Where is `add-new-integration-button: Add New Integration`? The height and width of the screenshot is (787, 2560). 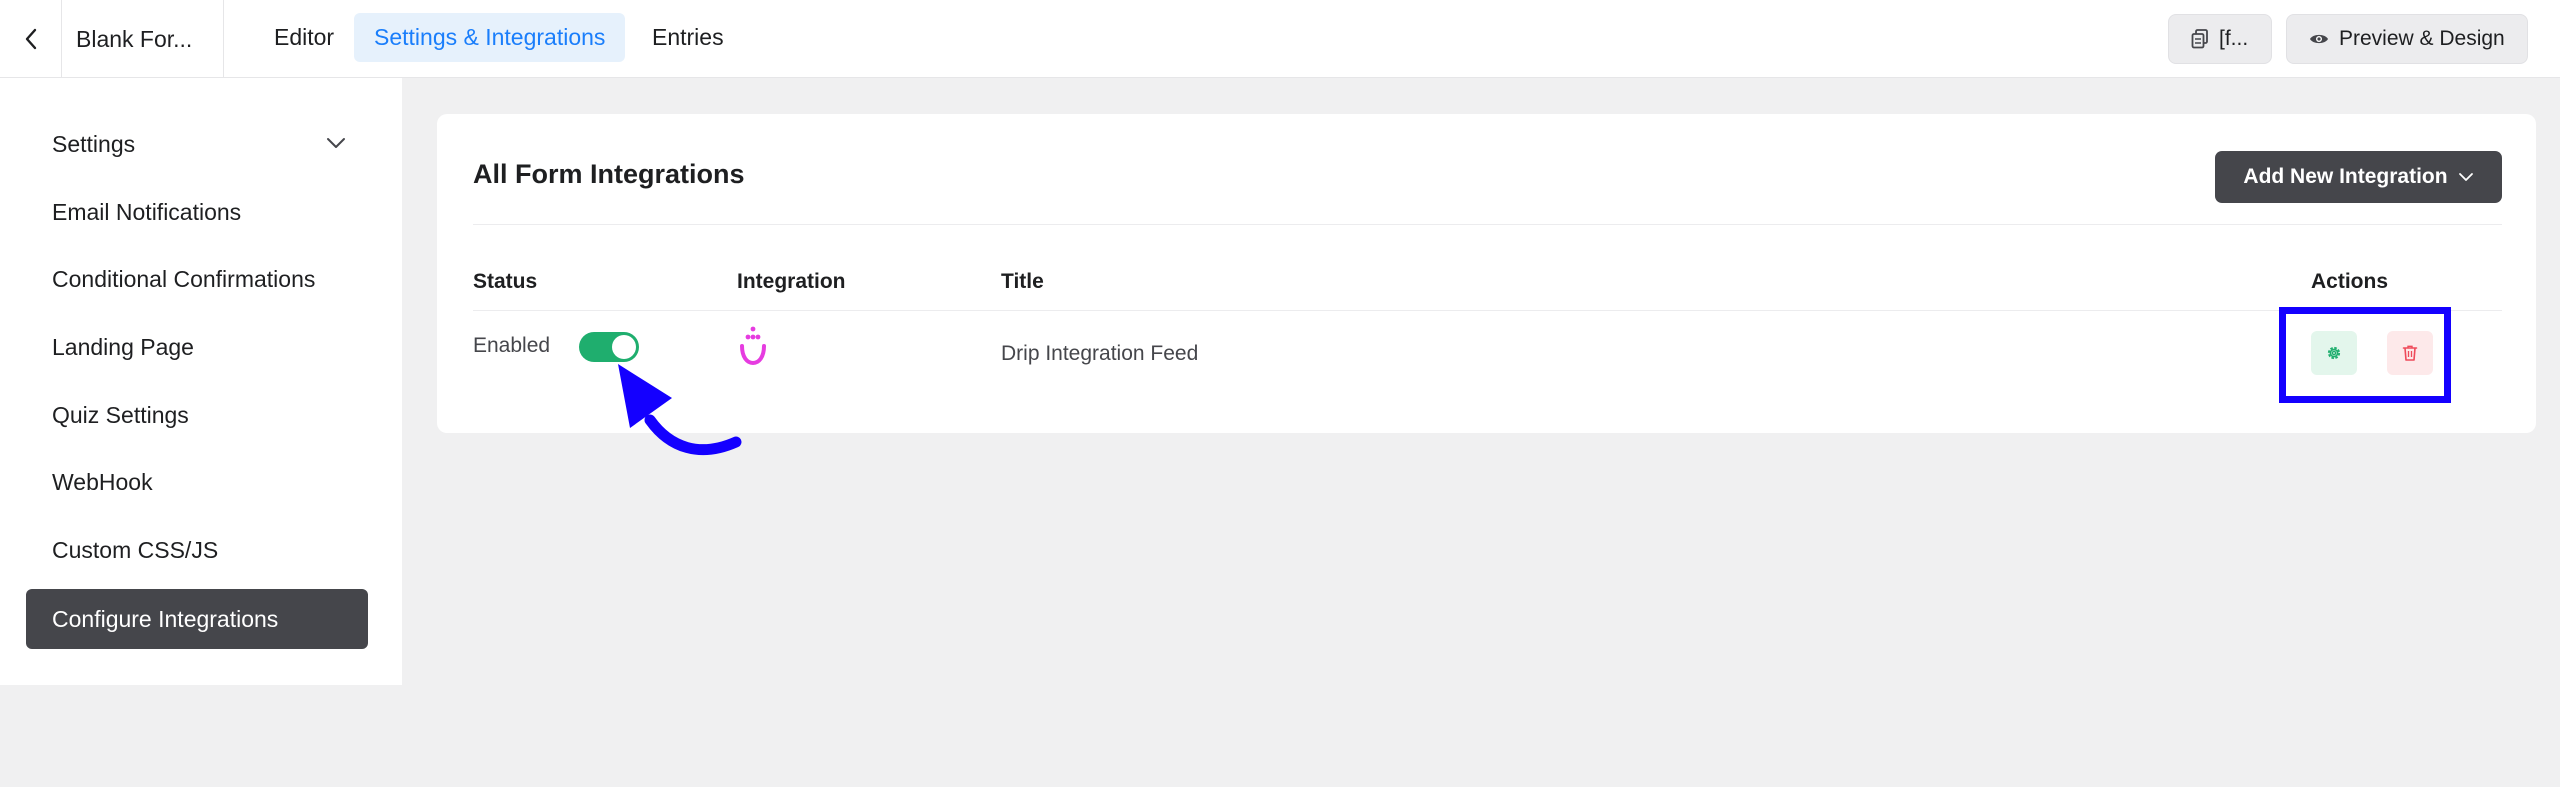
add-new-integration-button: Add New Integration is located at coordinates (2358, 177).